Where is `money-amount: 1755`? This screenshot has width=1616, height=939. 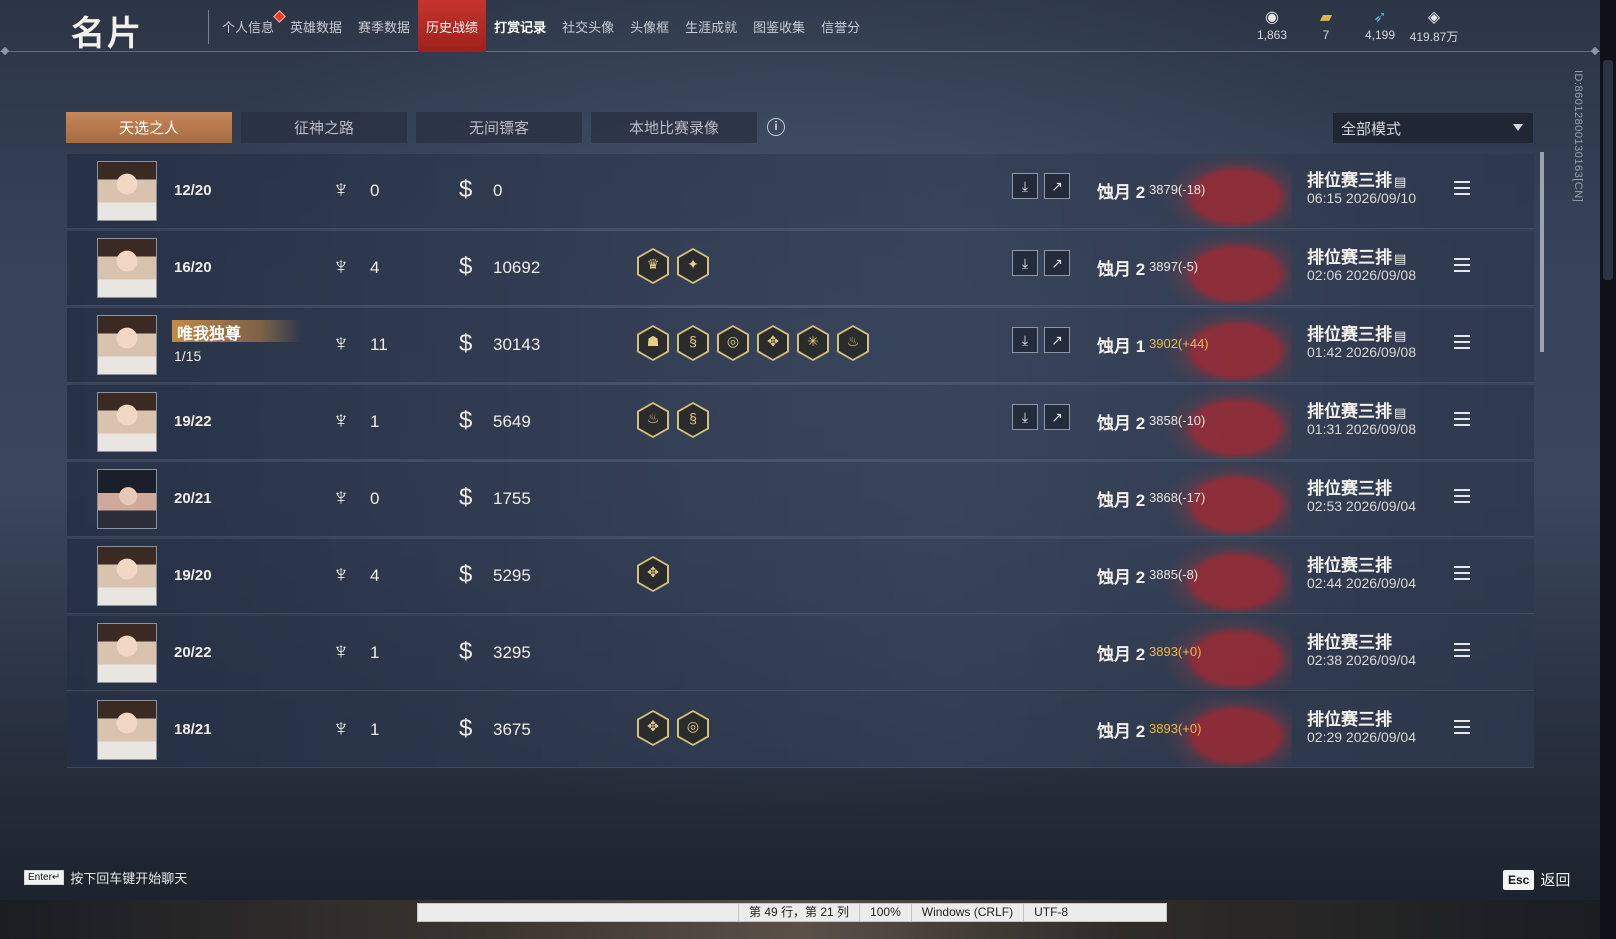 money-amount: 1755 is located at coordinates (512, 498).